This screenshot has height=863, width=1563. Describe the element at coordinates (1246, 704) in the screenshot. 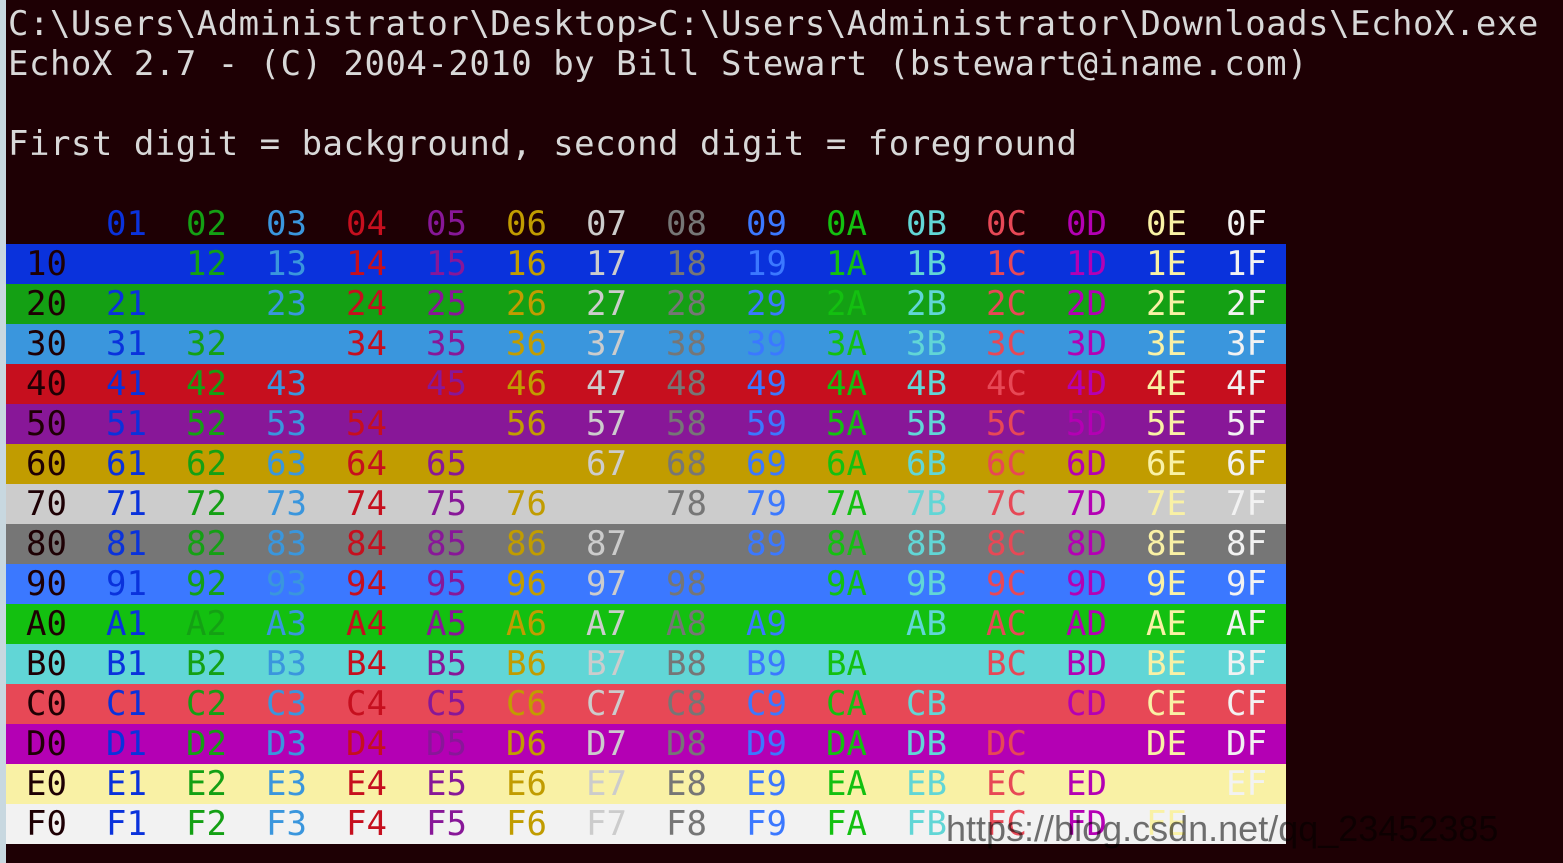

I see `color-cell-CF: CF` at that location.